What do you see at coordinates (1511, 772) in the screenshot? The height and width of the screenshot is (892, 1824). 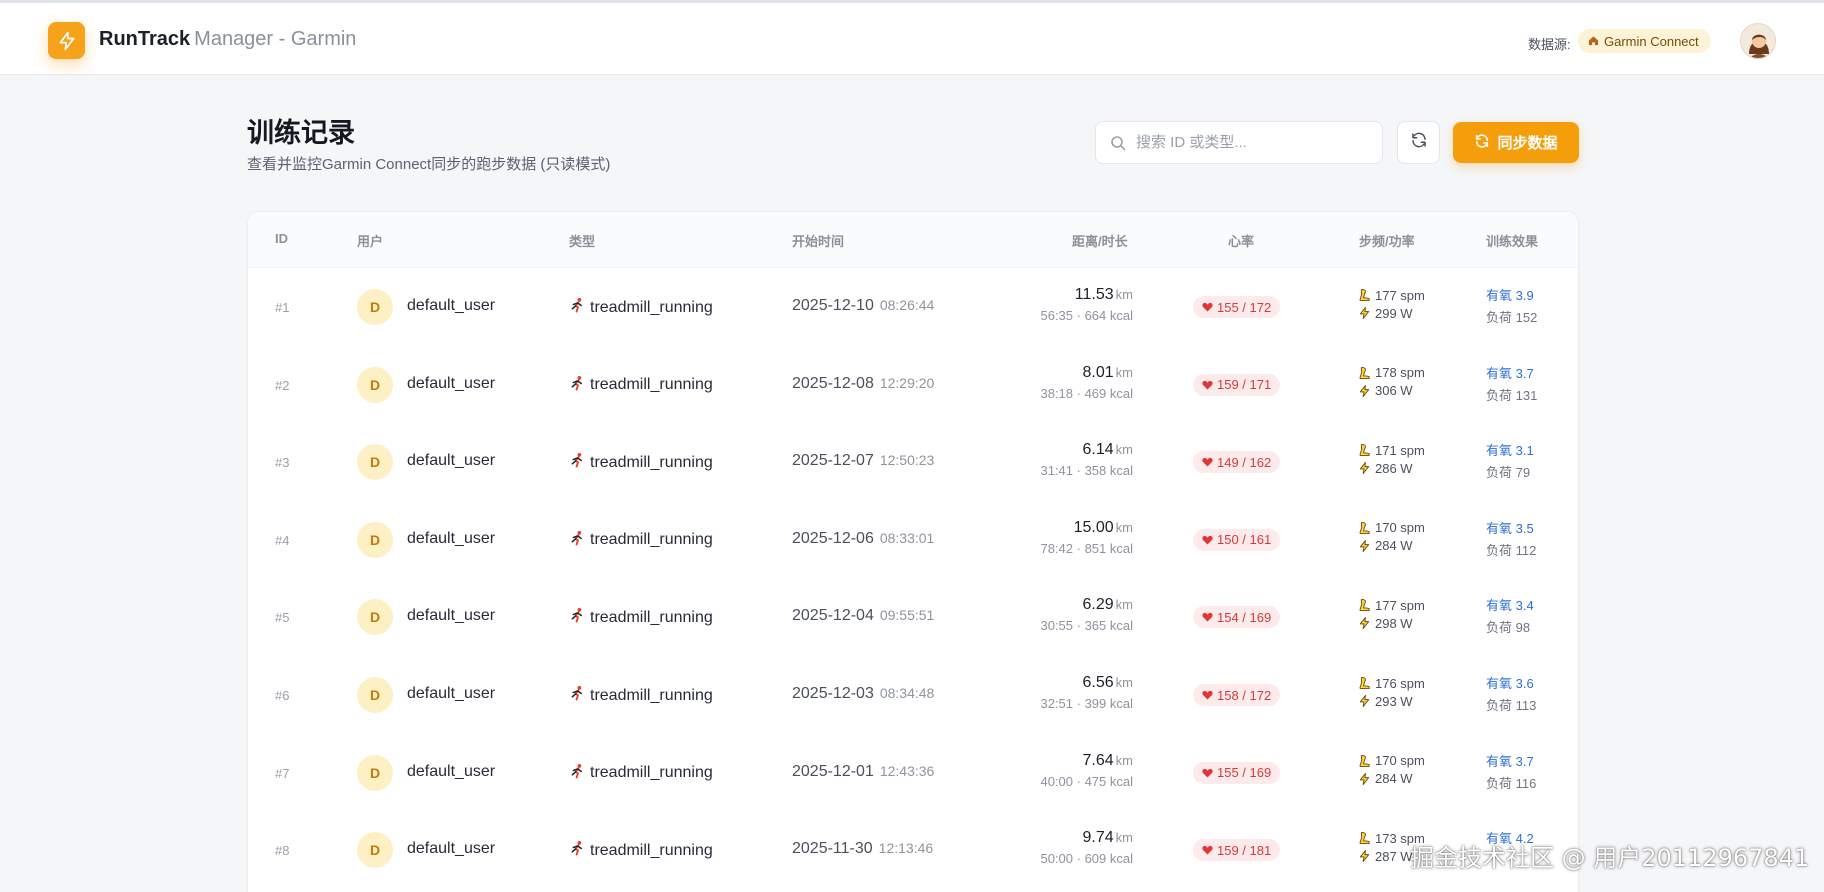 I see `training-effect: 有氧 3.7 负荷 116` at bounding box center [1511, 772].